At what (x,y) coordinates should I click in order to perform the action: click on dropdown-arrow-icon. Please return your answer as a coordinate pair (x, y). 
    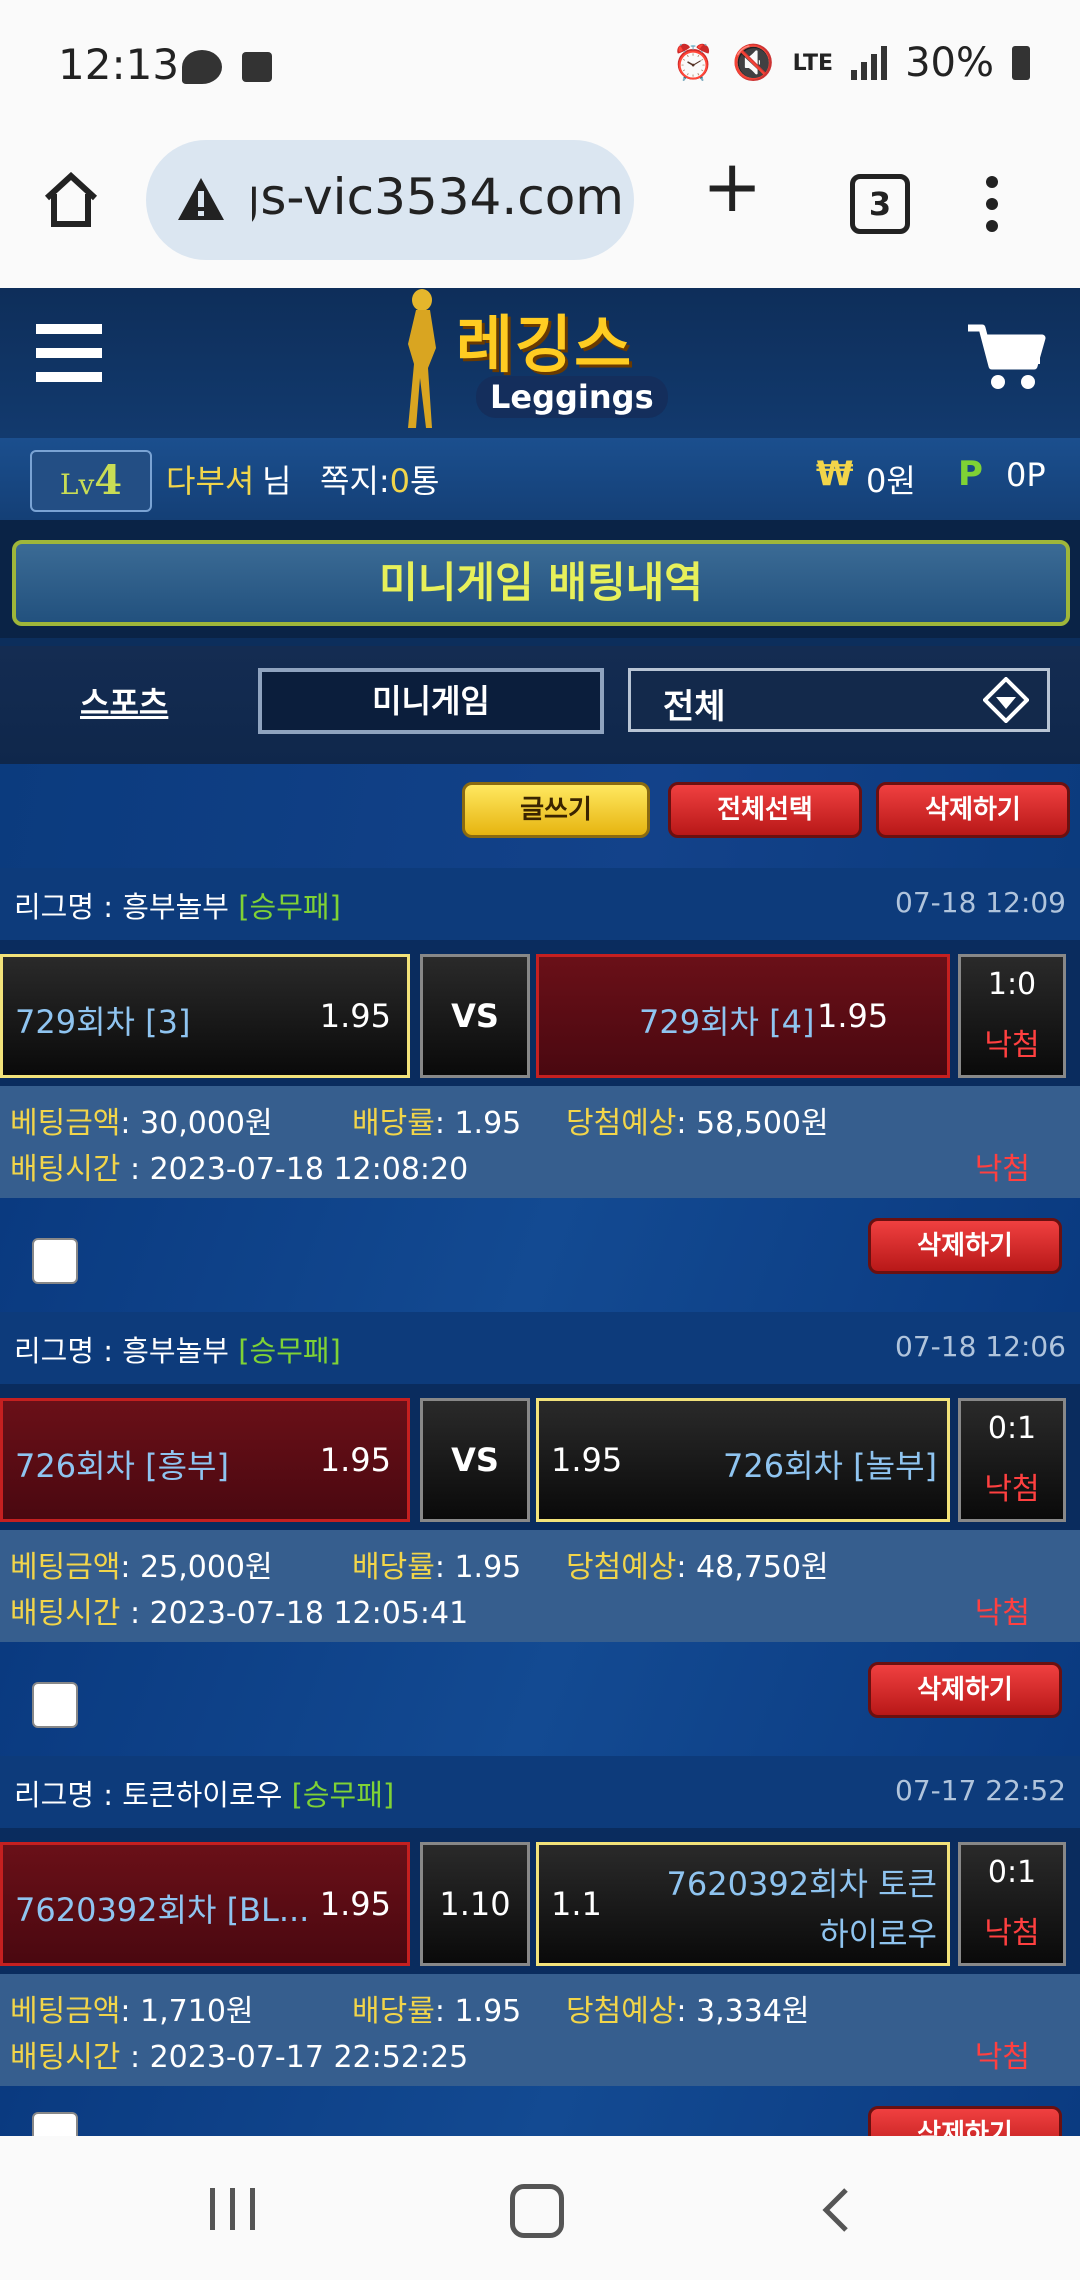
    Looking at the image, I should click on (1006, 700).